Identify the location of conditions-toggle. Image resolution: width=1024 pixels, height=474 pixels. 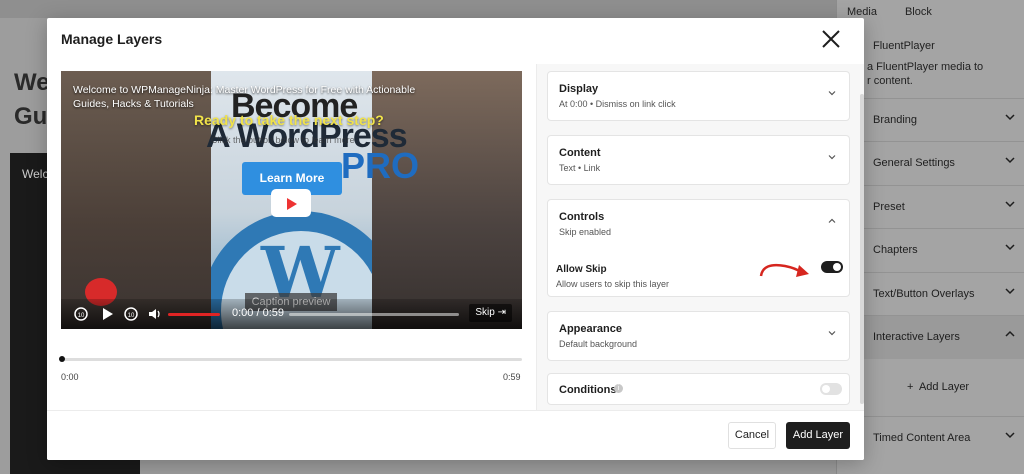
(831, 389).